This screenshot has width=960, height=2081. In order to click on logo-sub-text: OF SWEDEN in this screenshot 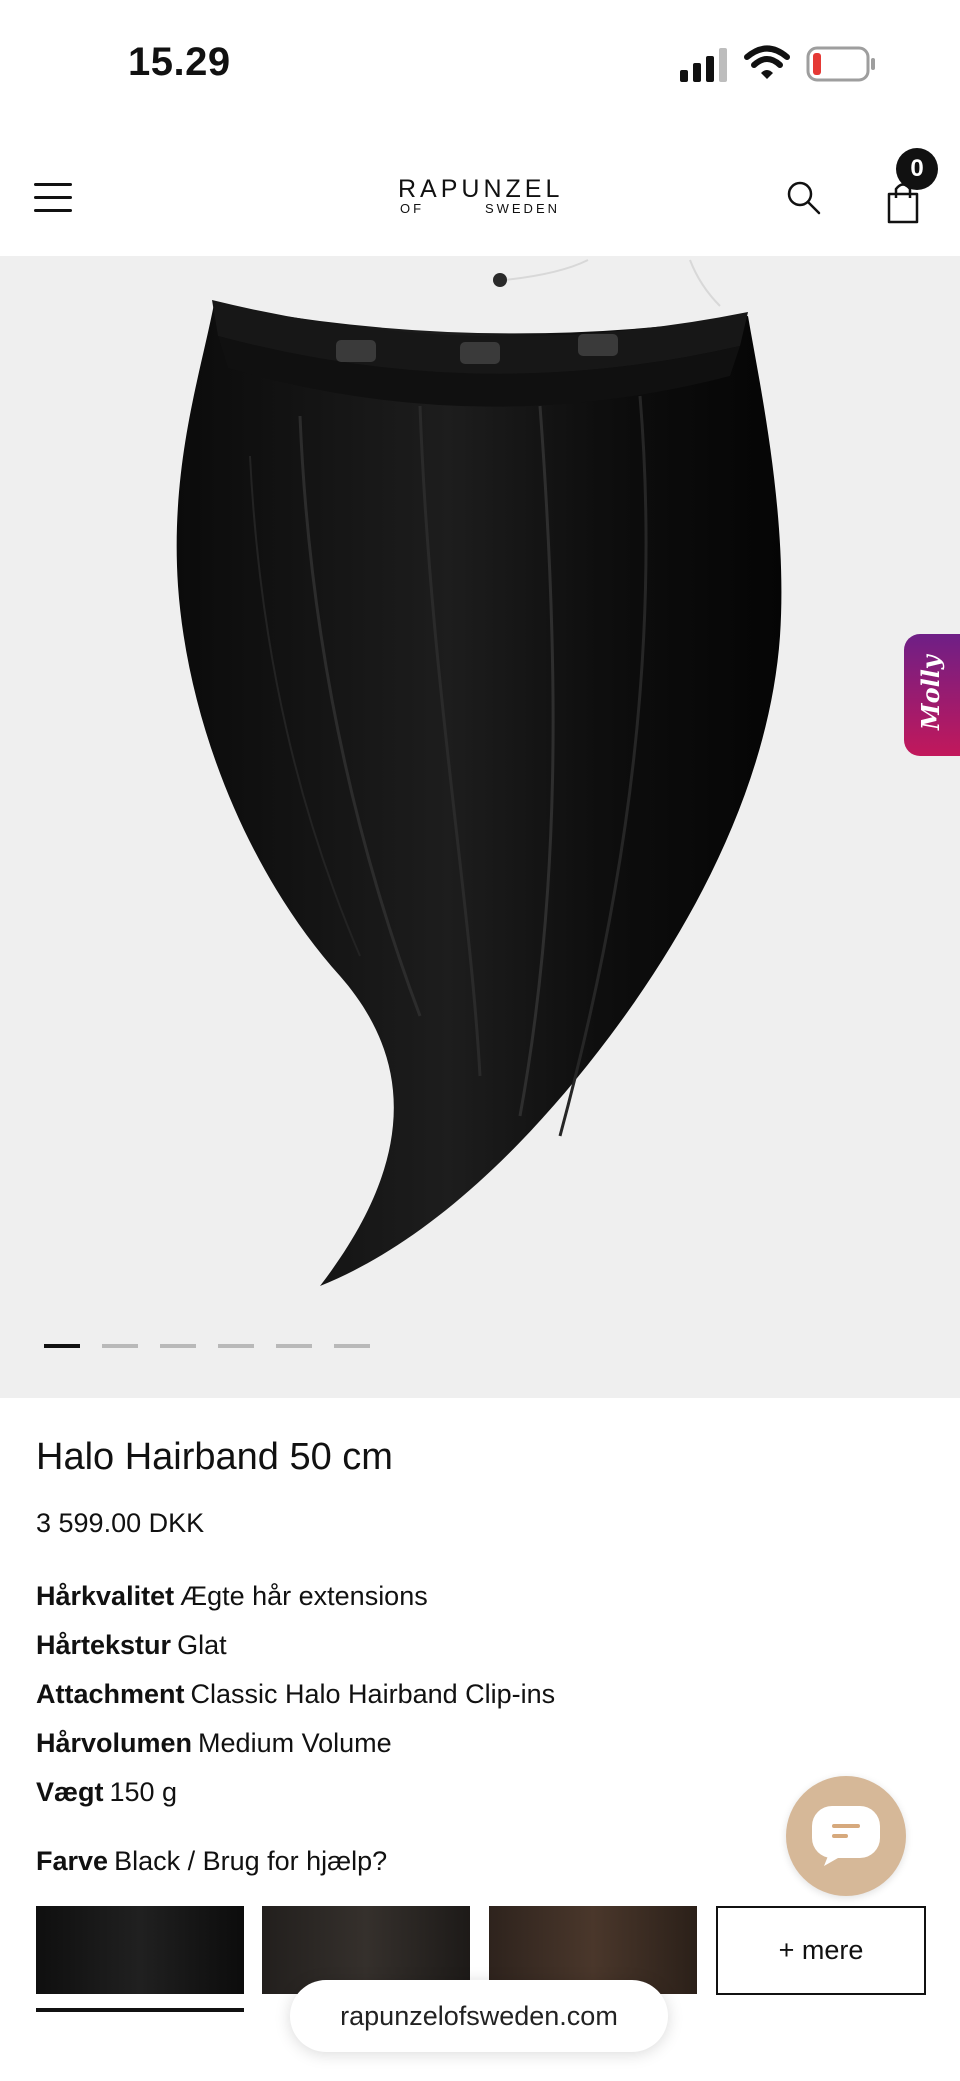, I will do `click(480, 209)`.